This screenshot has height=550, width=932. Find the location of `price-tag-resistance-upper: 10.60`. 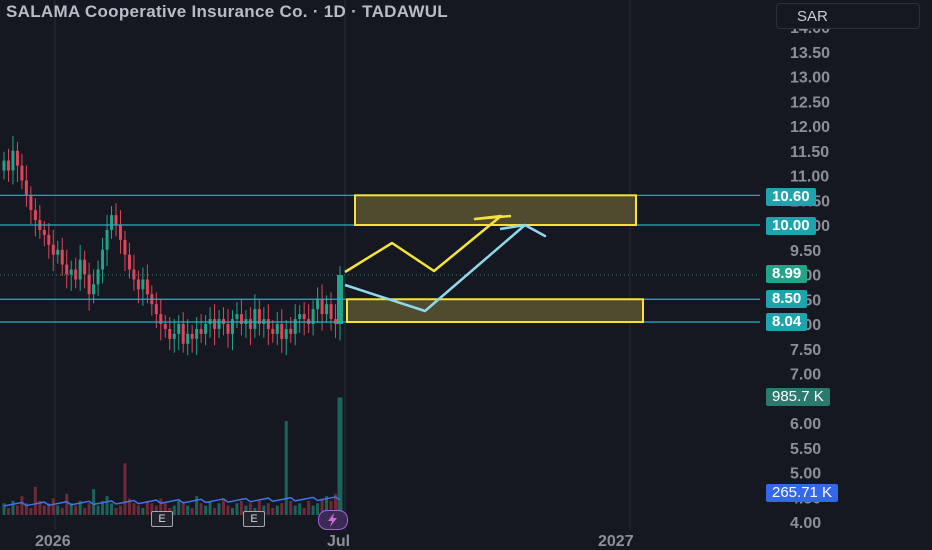

price-tag-resistance-upper: 10.60 is located at coordinates (791, 197).